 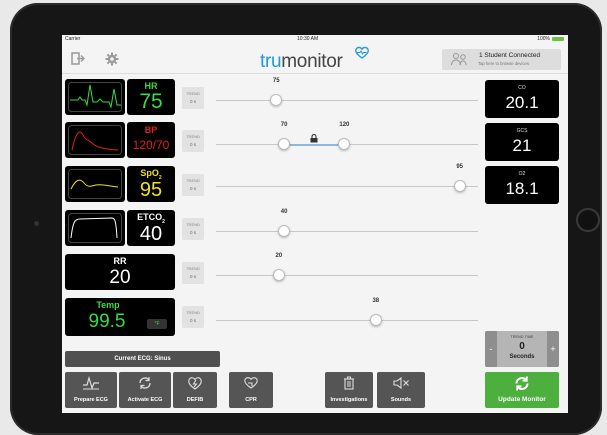 I want to click on o2-value: 18.1, so click(x=522, y=188).